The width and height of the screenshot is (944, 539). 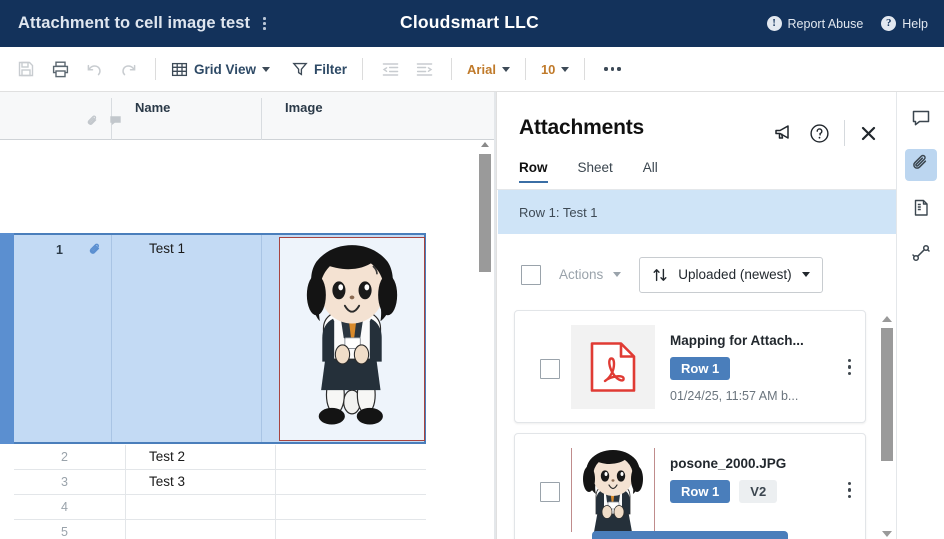 I want to click on document-menu-kebab-icon, so click(x=264, y=23).